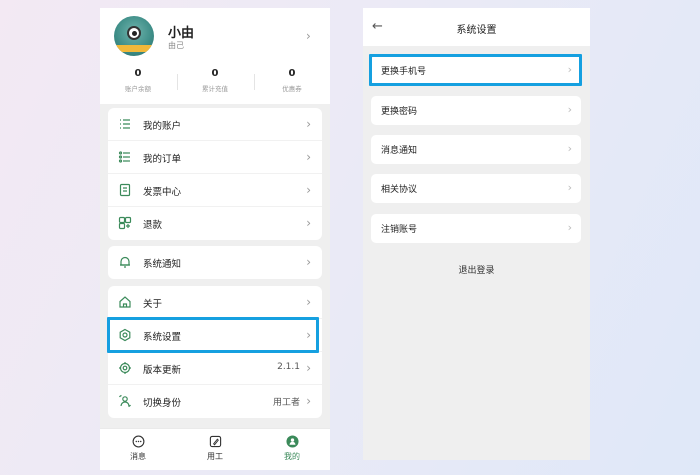 This screenshot has width=700, height=475. Describe the element at coordinates (138, 73) in the screenshot. I see `balance-value: 0` at that location.